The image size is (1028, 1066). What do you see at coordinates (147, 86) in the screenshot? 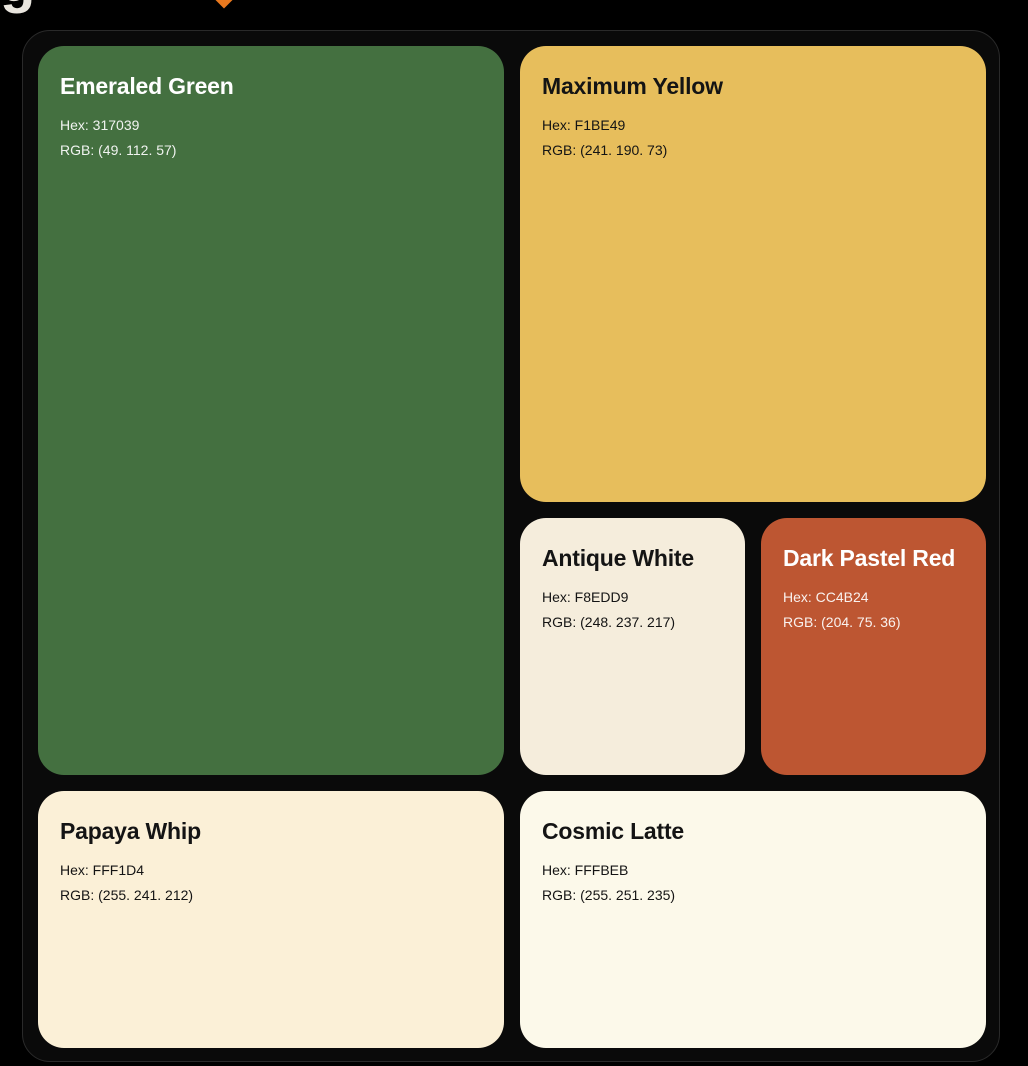
I see `color-name: Emeraled Green` at bounding box center [147, 86].